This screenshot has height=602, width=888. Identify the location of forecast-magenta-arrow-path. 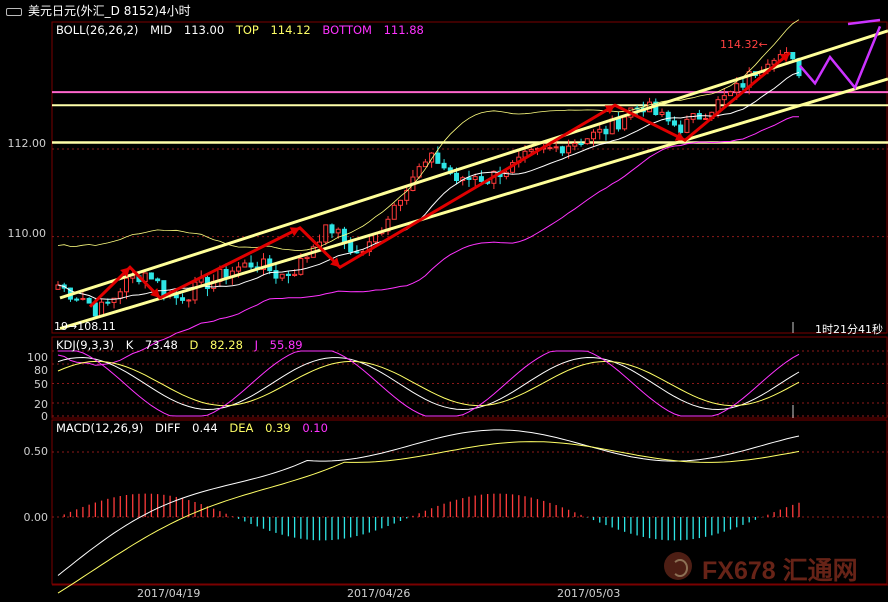
(840, 58).